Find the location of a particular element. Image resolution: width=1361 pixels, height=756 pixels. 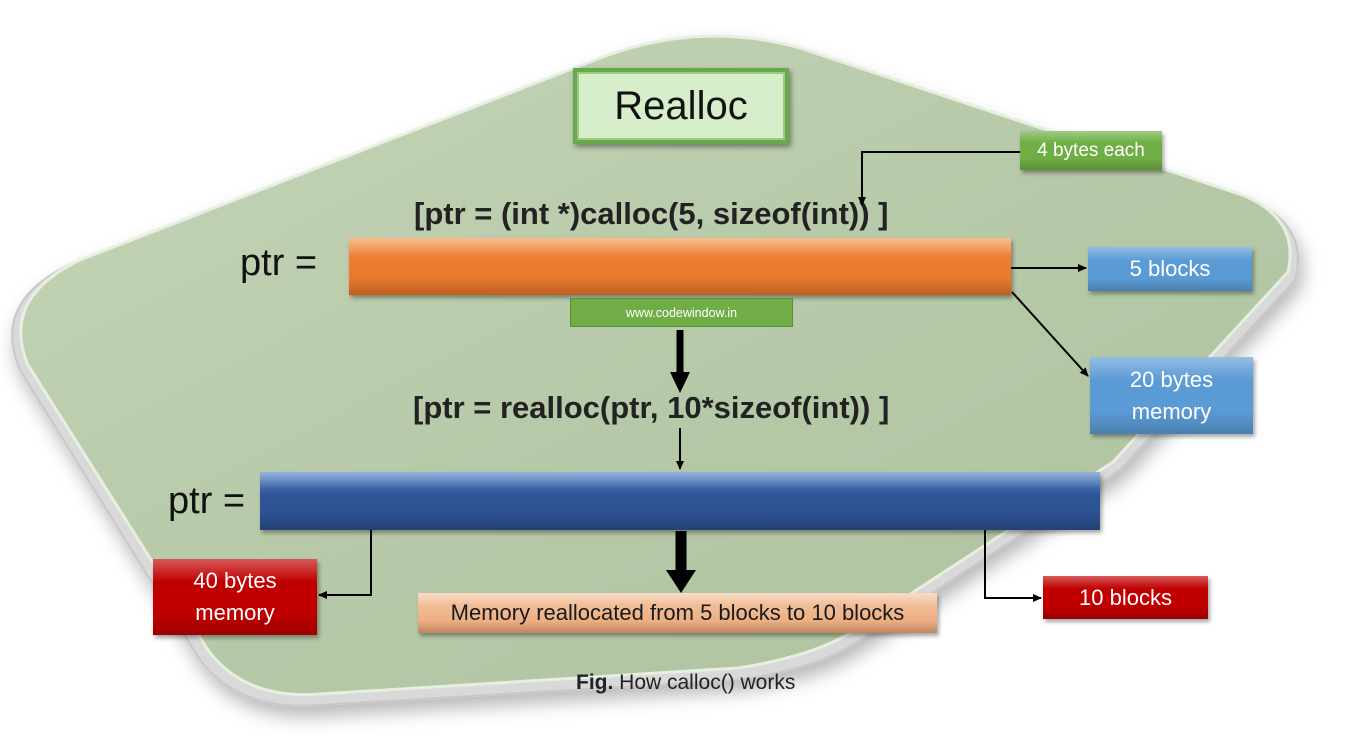

ten-blocks-label: 10 blocks is located at coordinates (1125, 597).